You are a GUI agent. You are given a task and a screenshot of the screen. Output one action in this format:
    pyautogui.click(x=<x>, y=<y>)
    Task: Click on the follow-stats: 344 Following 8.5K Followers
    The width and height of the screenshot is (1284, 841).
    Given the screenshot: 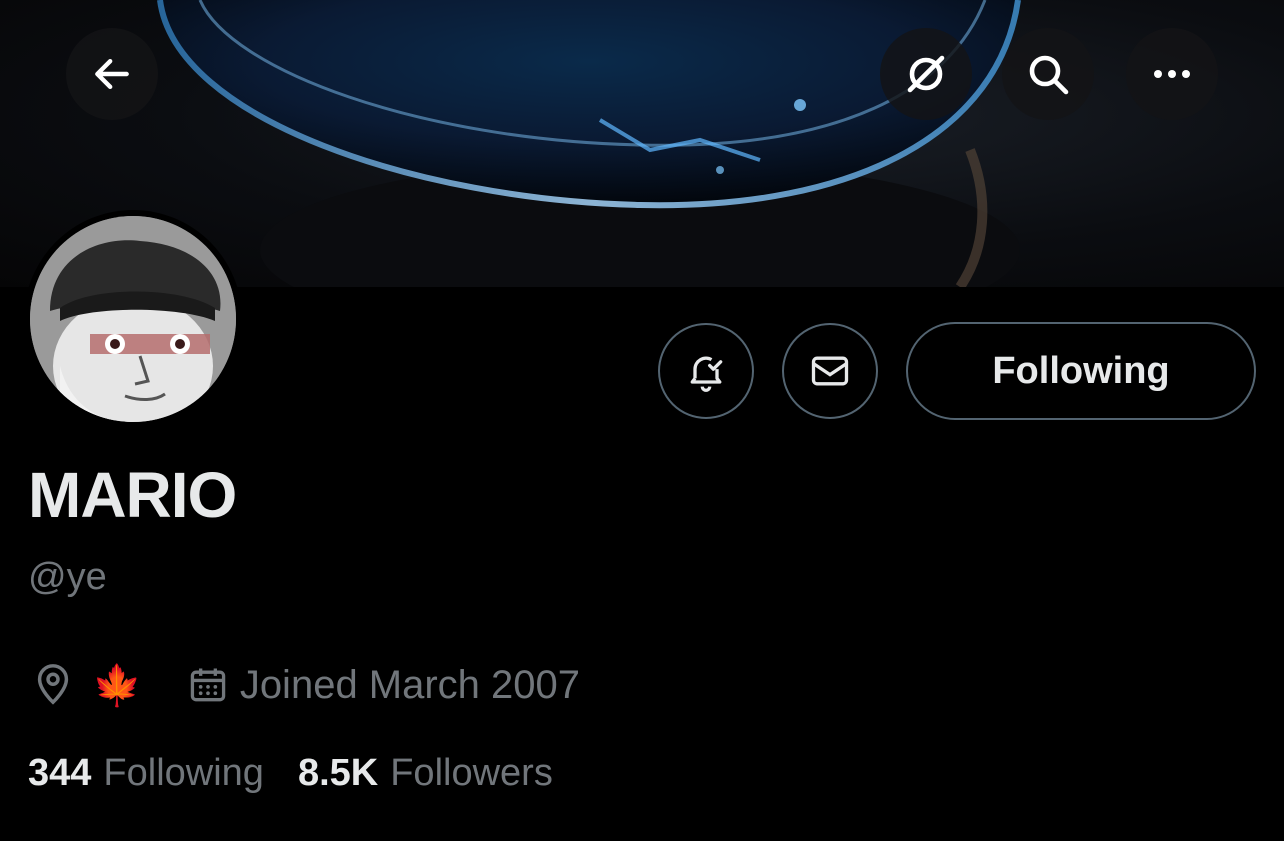 What is the action you would take?
    pyautogui.click(x=307, y=773)
    